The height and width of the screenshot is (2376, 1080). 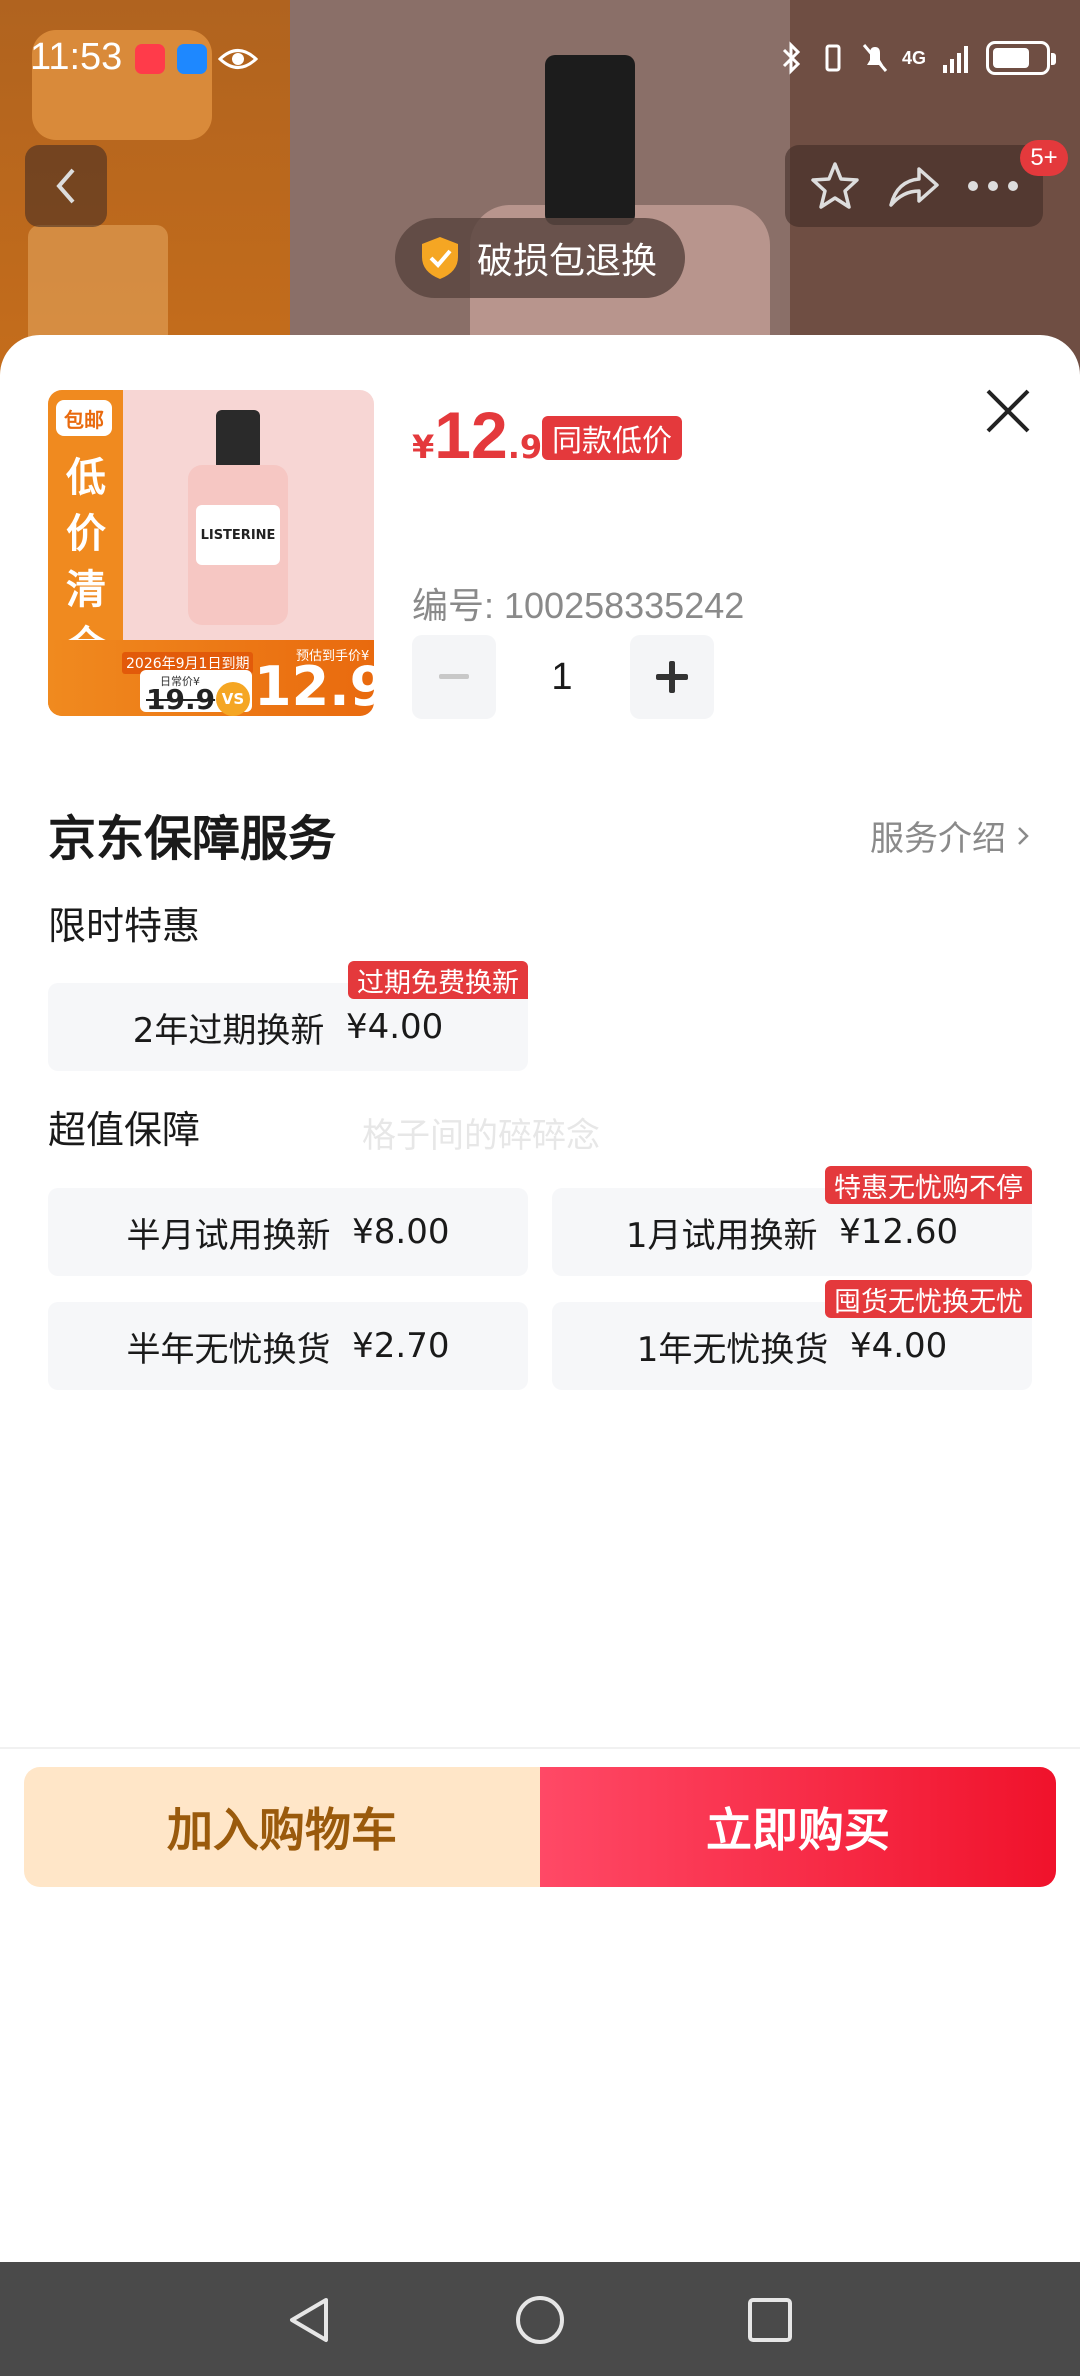 What do you see at coordinates (1044, 158) in the screenshot?
I see `message-count-badge: 5+` at bounding box center [1044, 158].